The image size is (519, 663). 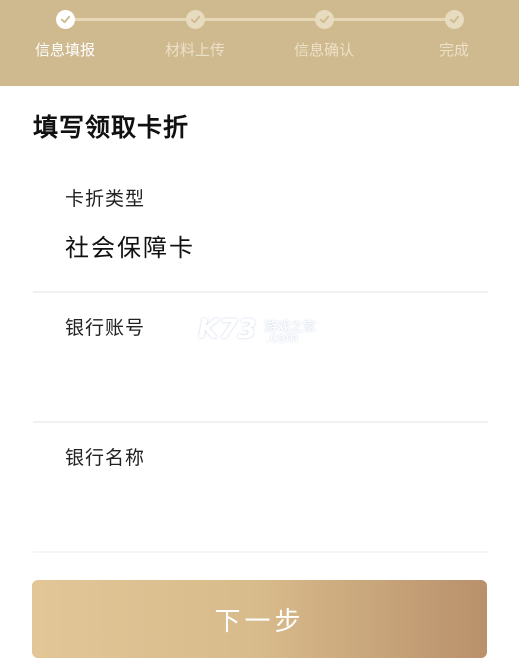 What do you see at coordinates (265, 374) in the screenshot?
I see `bank-account-input` at bounding box center [265, 374].